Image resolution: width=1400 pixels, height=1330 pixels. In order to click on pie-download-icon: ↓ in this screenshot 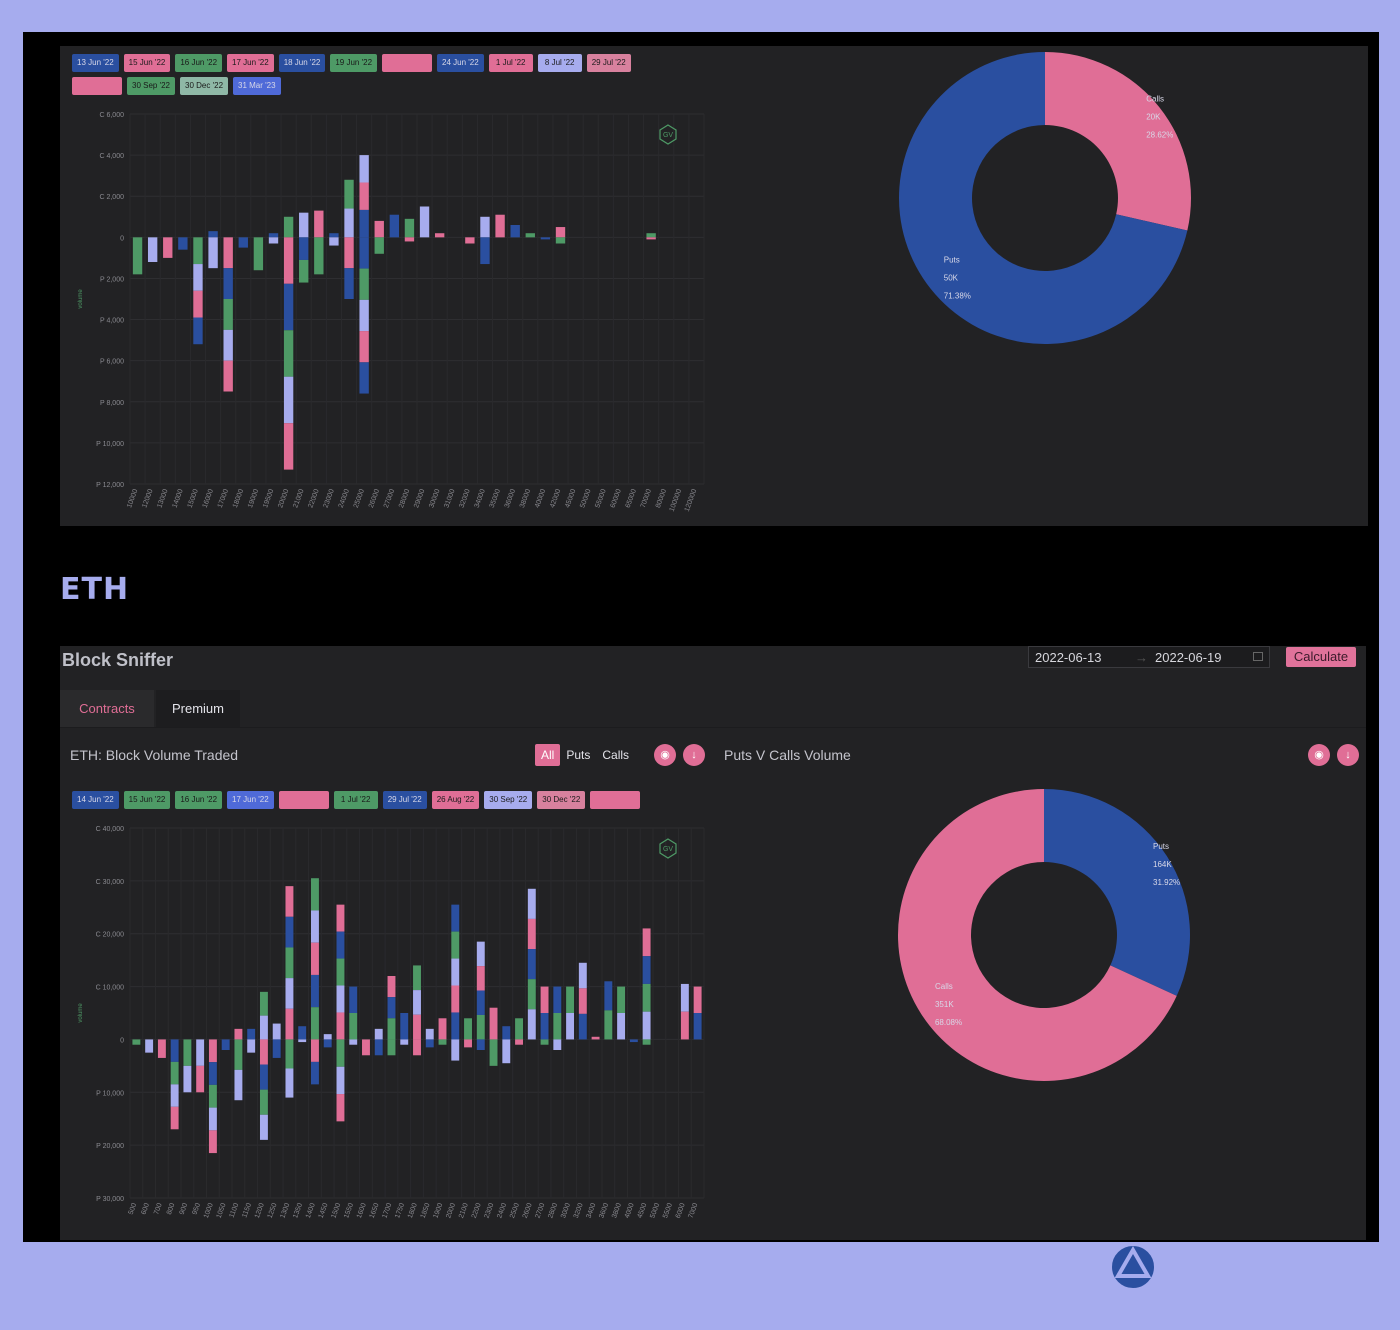, I will do `click(1348, 755)`.